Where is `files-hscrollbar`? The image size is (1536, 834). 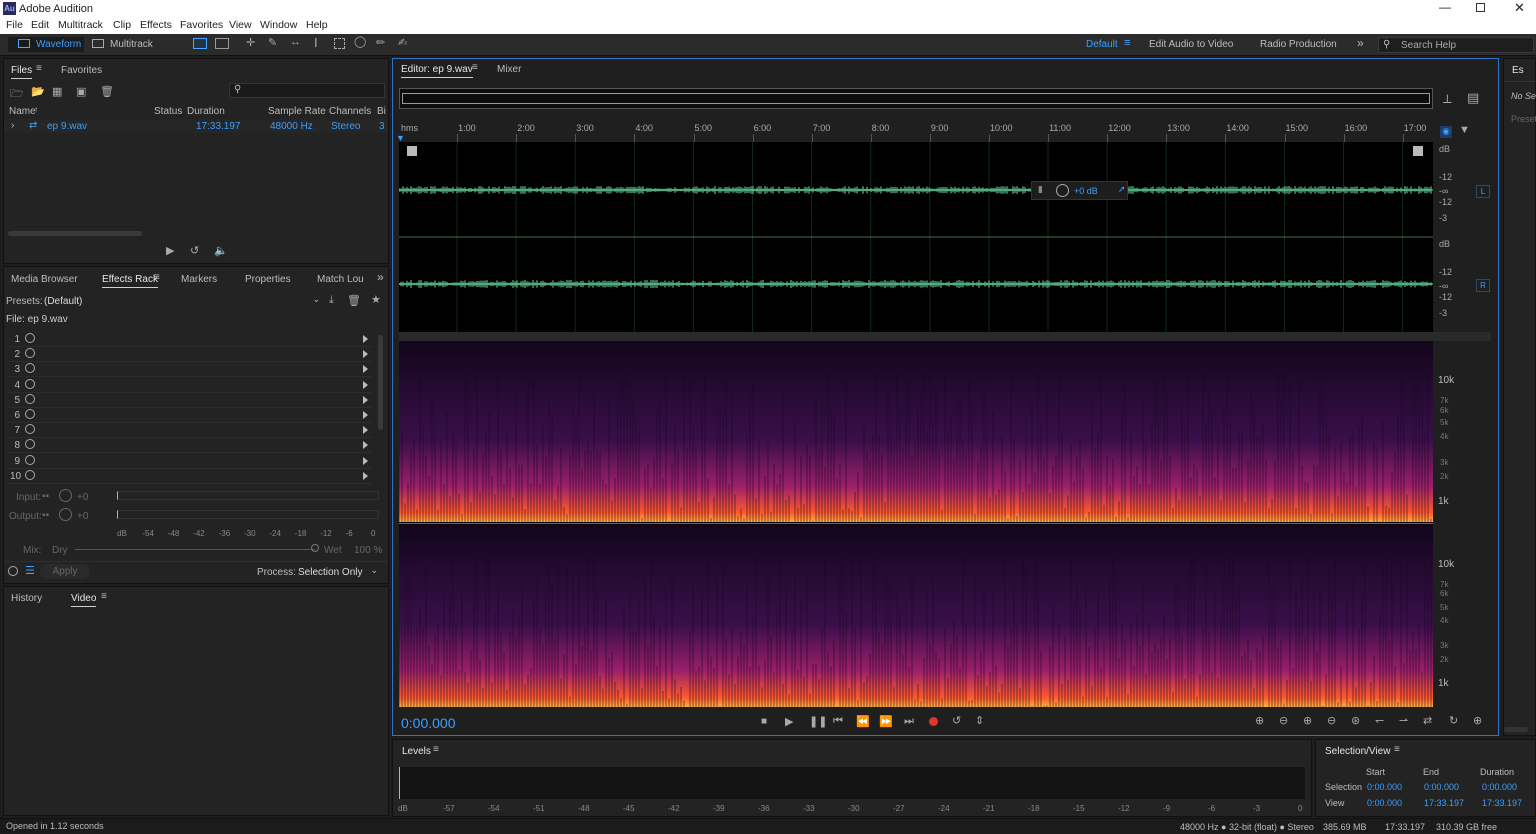
files-hscrollbar is located at coordinates (75, 233).